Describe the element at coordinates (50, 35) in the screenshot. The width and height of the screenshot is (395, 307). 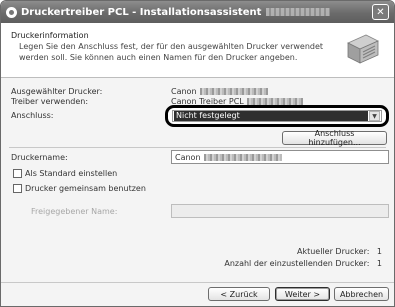
I see `header-title: Druckerinformation` at that location.